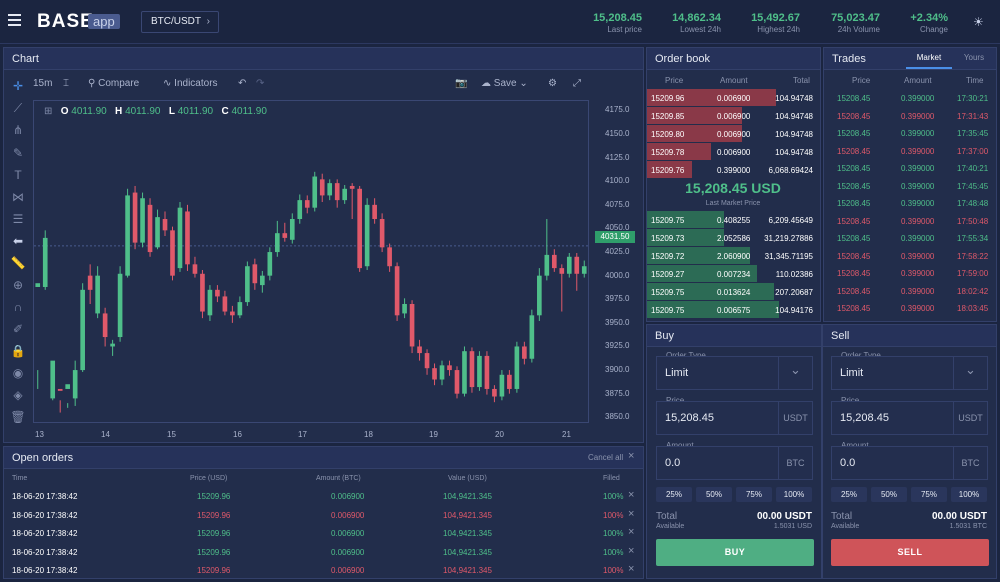 The width and height of the screenshot is (1000, 582). Describe the element at coordinates (18, 175) in the screenshot. I see `text-icon: T` at that location.